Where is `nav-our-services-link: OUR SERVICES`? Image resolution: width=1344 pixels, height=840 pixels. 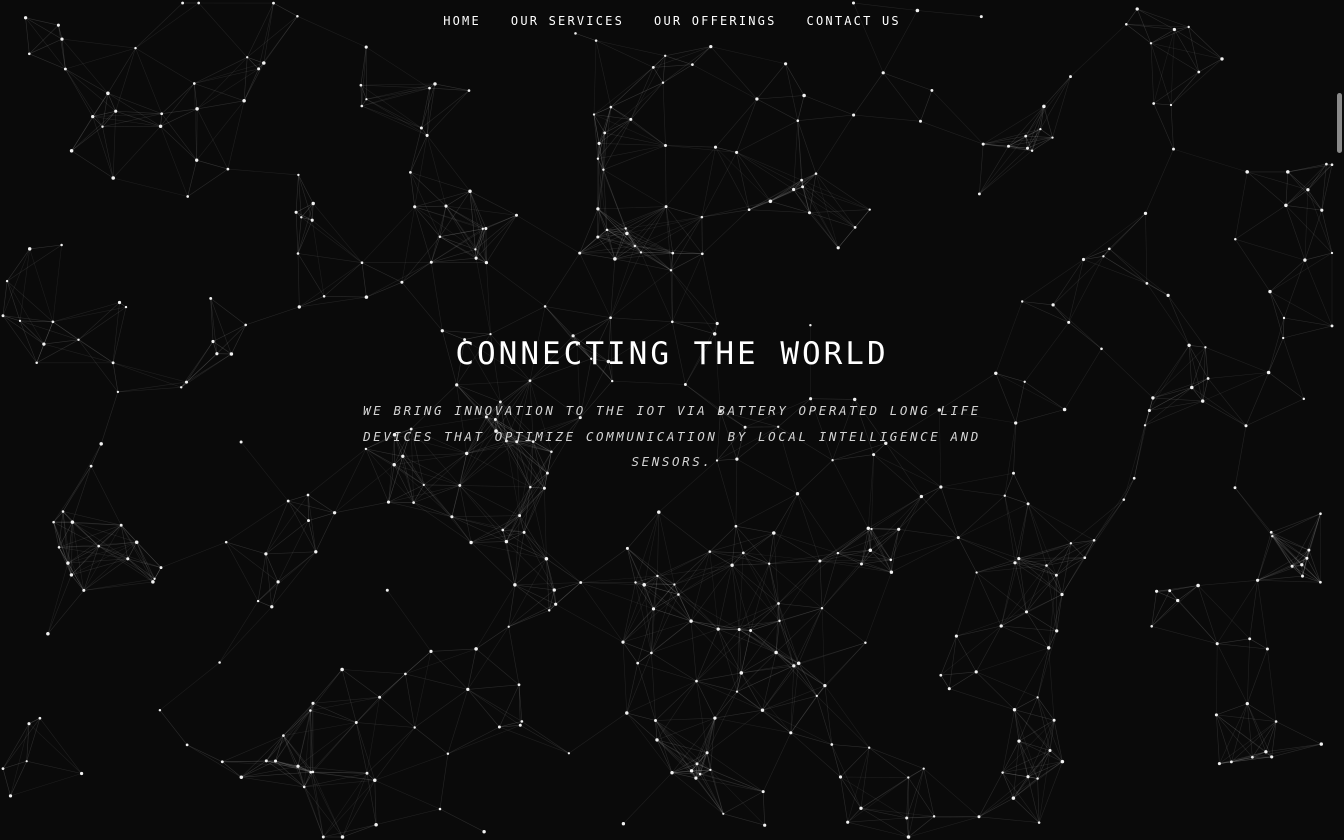
nav-our-services-link: OUR SERVICES is located at coordinates (567, 21).